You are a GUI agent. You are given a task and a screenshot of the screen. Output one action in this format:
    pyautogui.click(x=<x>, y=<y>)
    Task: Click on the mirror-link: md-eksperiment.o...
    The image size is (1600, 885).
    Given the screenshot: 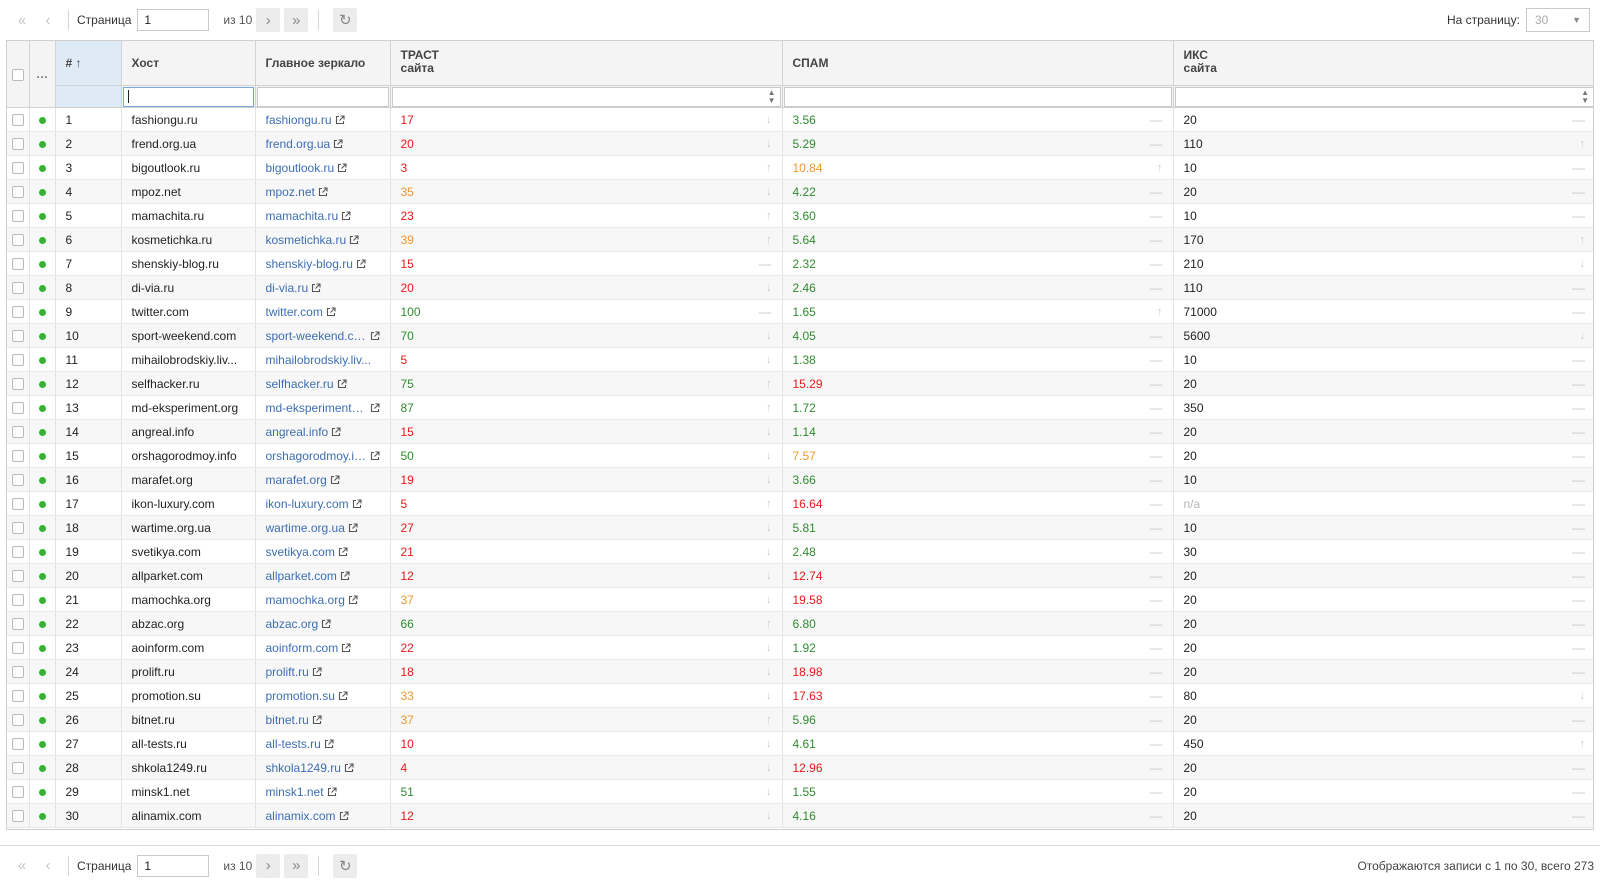 What is the action you would take?
    pyautogui.click(x=316, y=408)
    